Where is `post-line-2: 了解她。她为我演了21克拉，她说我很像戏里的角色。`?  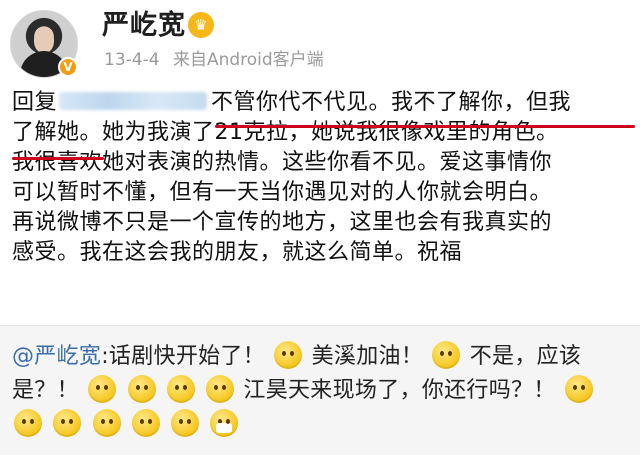 post-line-2: 了解她。她为我演了21克拉，她说我很像戏里的角色。 is located at coordinates (285, 132).